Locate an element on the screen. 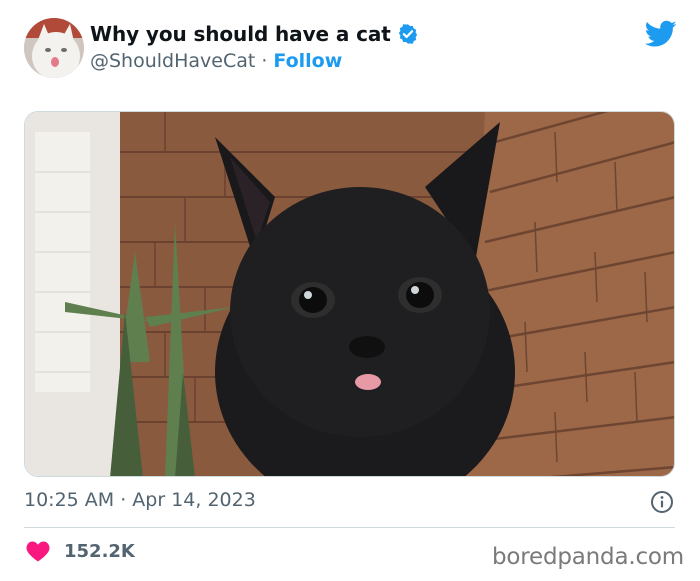  info-icon is located at coordinates (662, 502).